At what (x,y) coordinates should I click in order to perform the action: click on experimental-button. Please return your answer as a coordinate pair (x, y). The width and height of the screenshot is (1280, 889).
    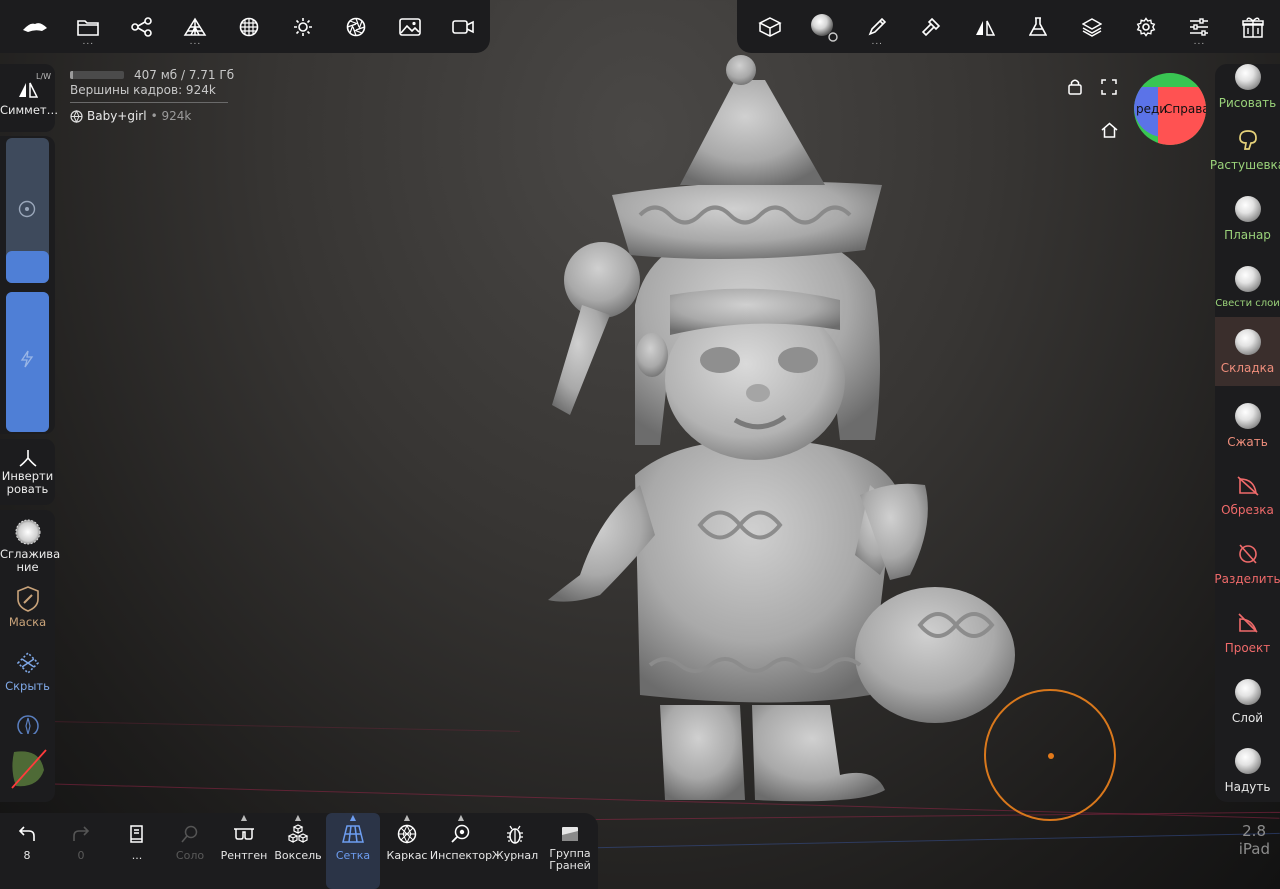
    Looking at the image, I should click on (1039, 26).